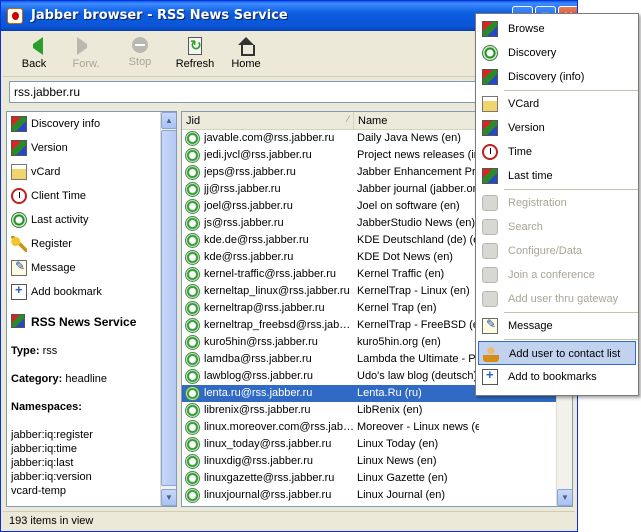 This screenshot has height=532, width=641. Describe the element at coordinates (50, 351) in the screenshot. I see `type-value: rss` at that location.